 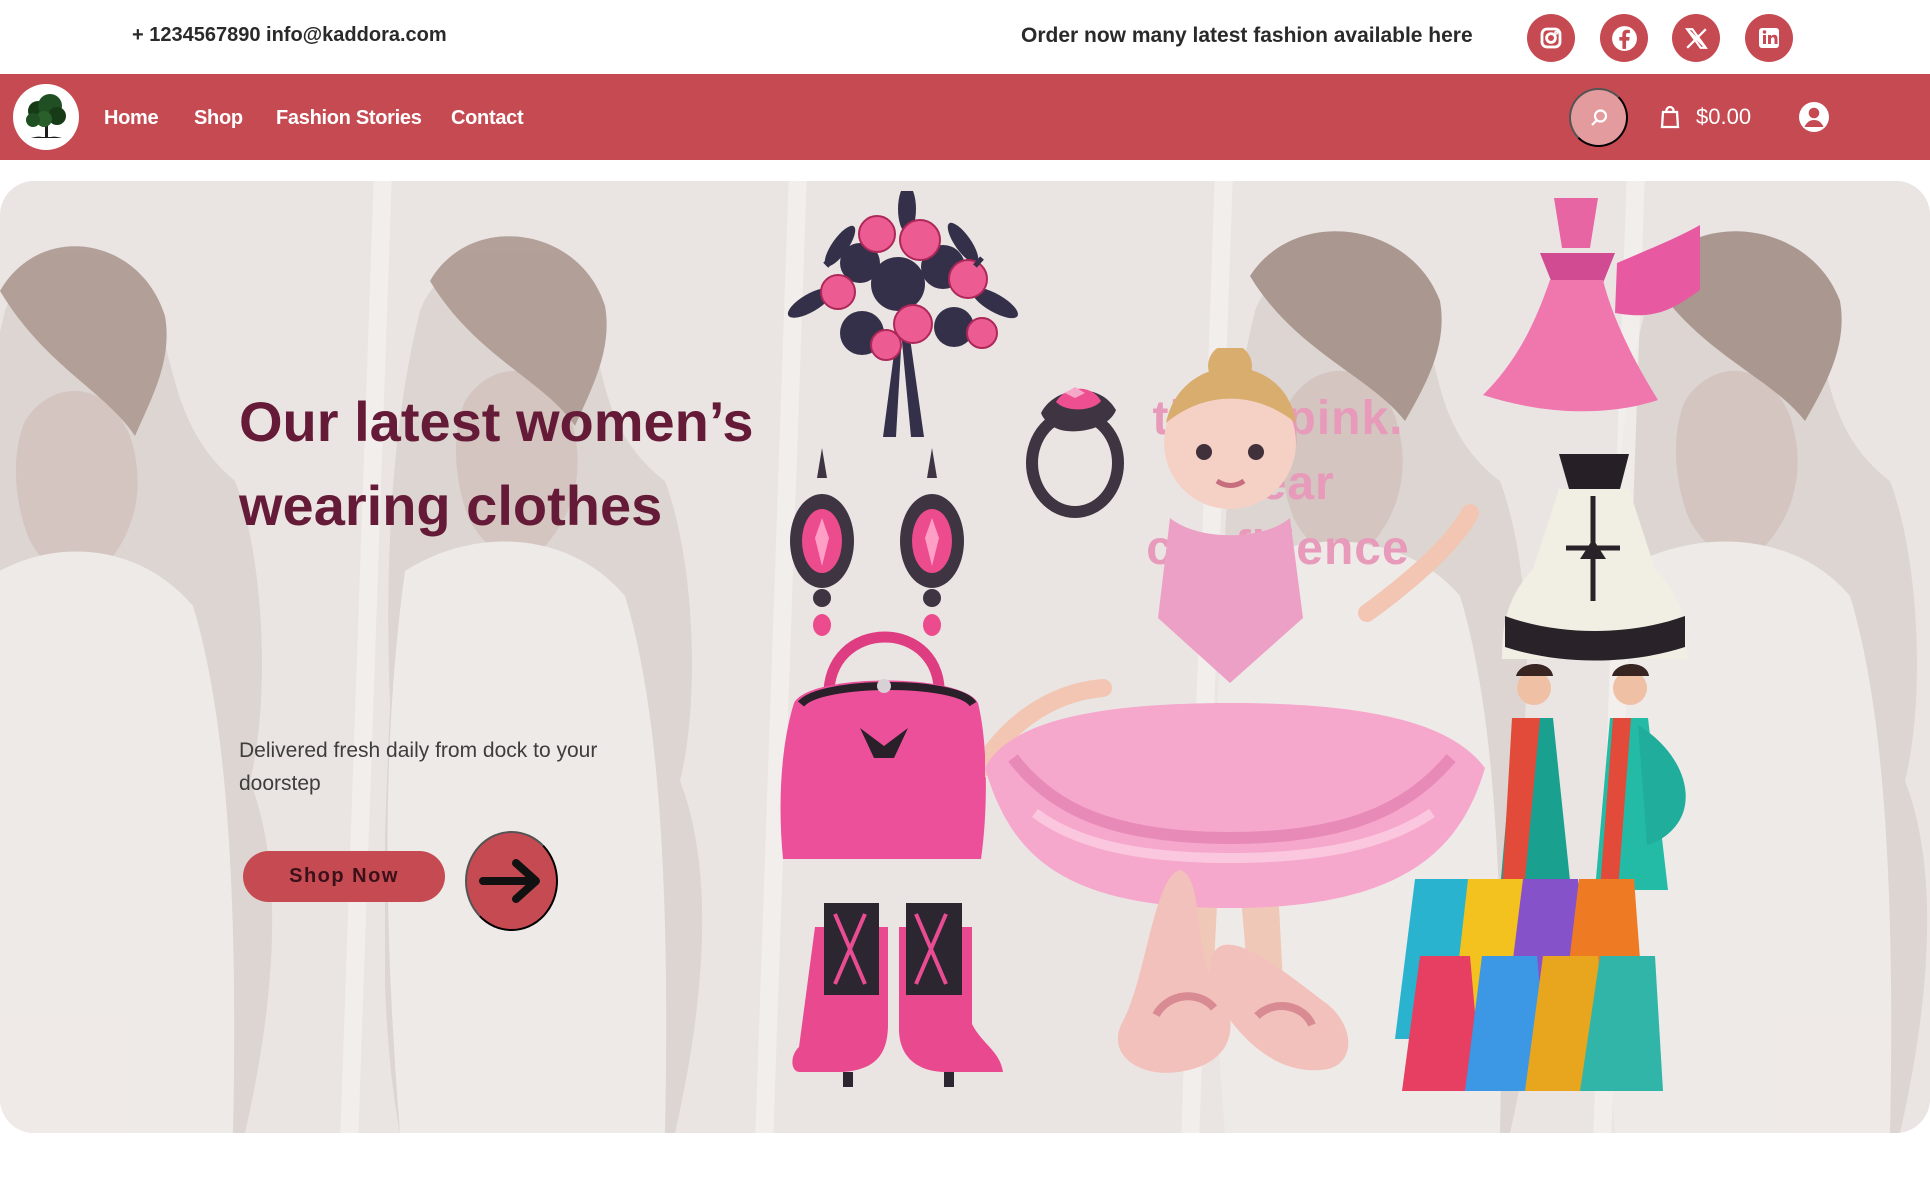 I want to click on white-black-dress-illustration, so click(x=1594, y=557).